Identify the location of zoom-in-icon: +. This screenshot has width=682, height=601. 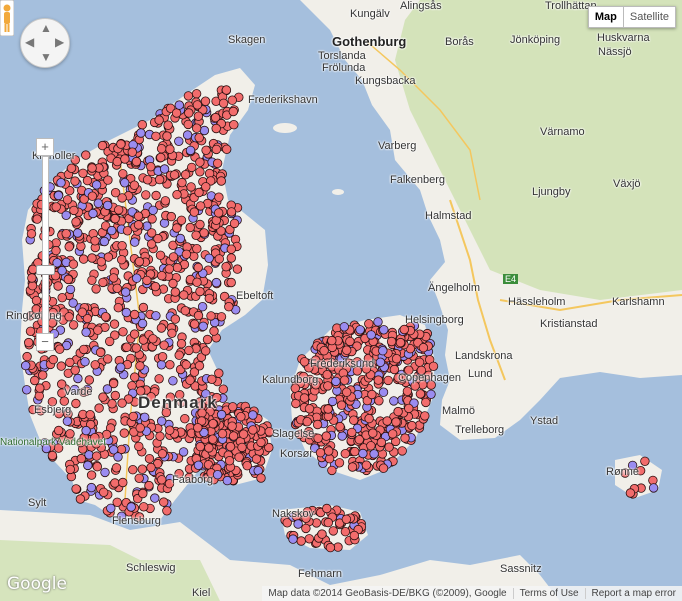
(45, 147).